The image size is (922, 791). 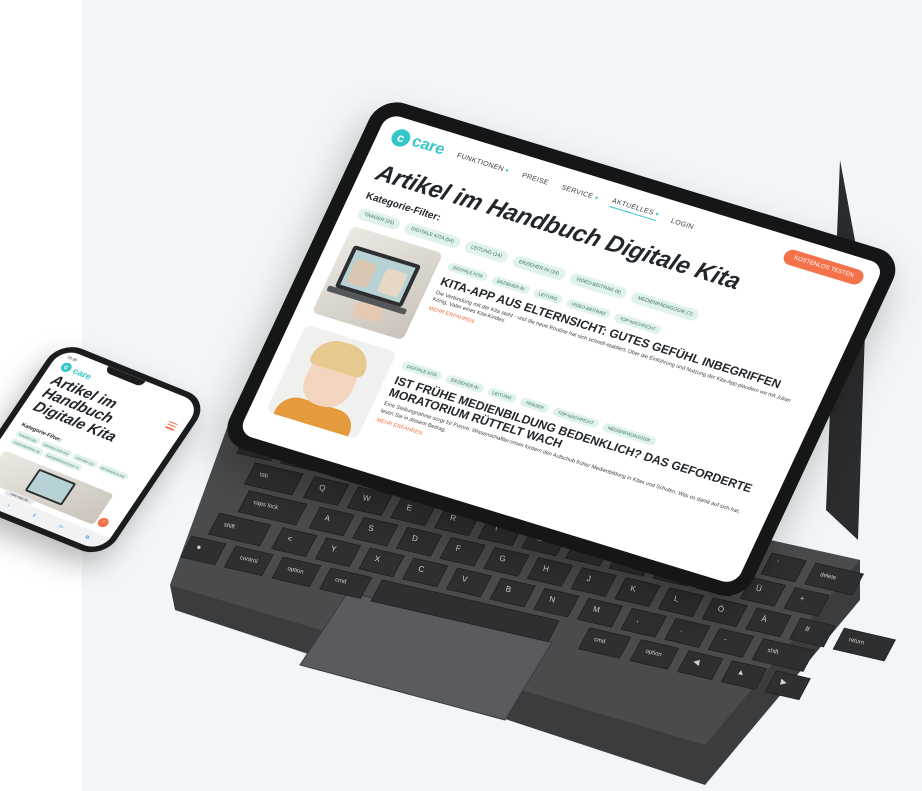 What do you see at coordinates (87, 537) in the screenshot?
I see `tabs-icon: ⧉` at bounding box center [87, 537].